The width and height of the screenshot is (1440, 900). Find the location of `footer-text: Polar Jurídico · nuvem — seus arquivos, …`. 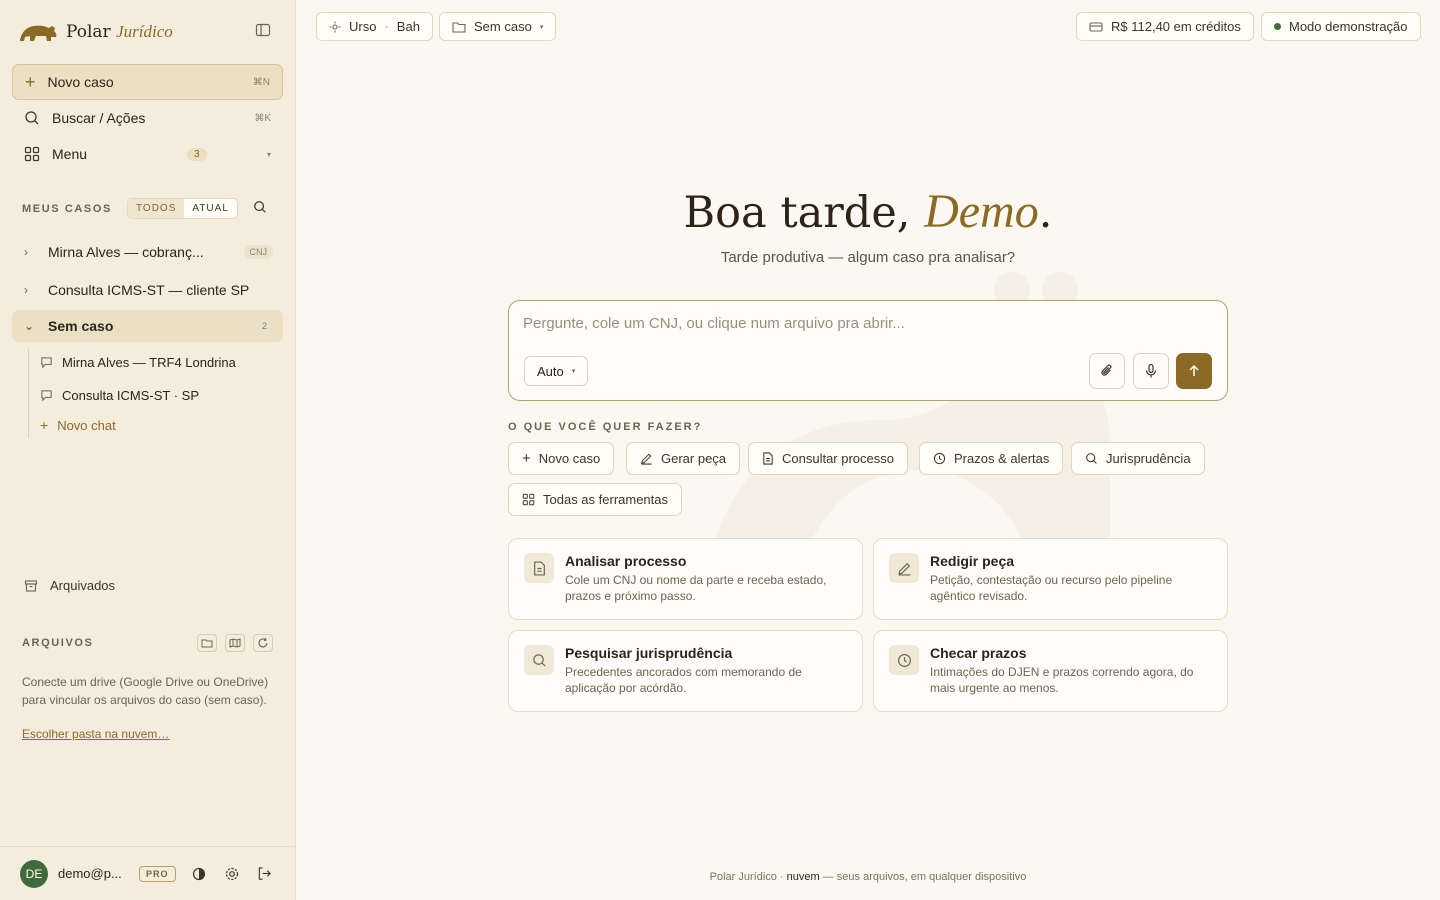

footer-text: Polar Jurídico · nuvem — seus arquivos, … is located at coordinates (868, 877).